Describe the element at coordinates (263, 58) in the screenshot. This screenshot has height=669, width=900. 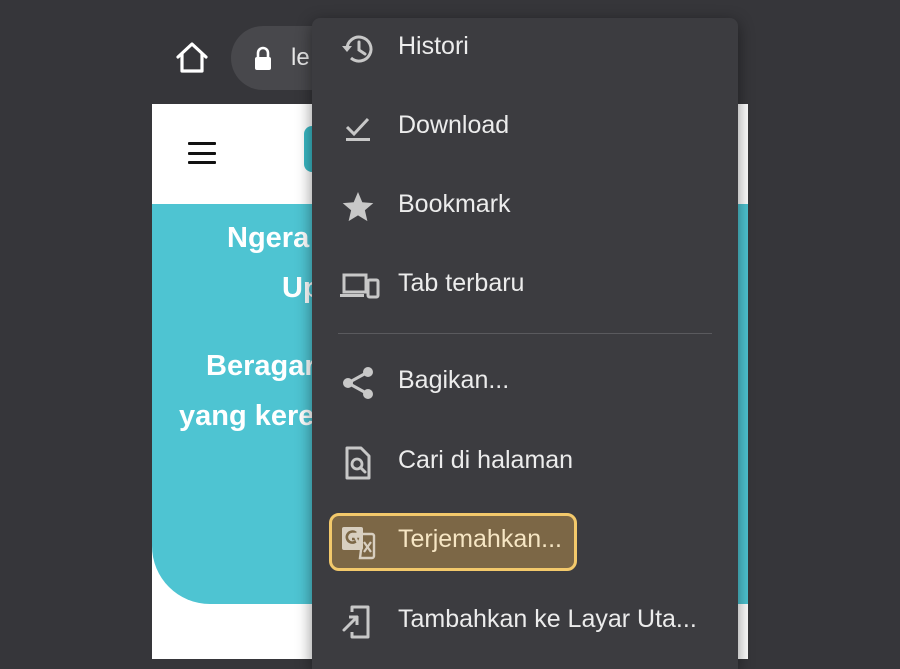
I see `lock-icon` at that location.